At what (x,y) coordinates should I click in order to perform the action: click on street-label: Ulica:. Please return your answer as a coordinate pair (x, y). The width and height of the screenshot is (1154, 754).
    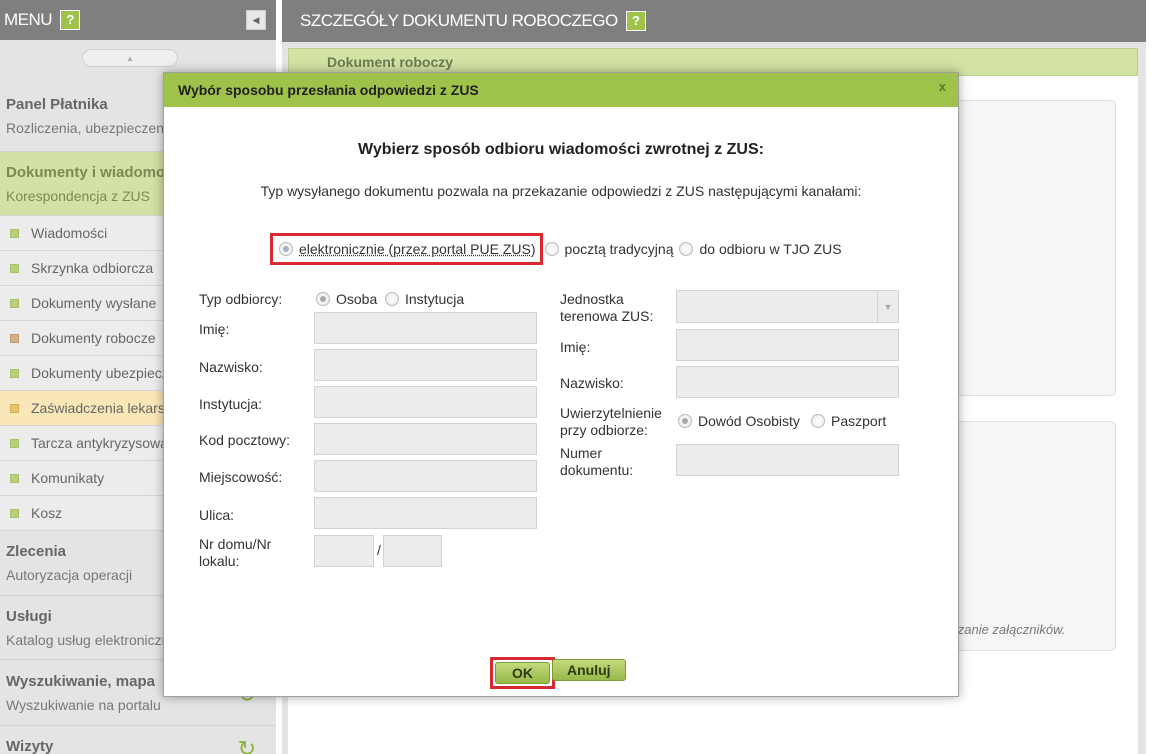
    Looking at the image, I should click on (217, 515).